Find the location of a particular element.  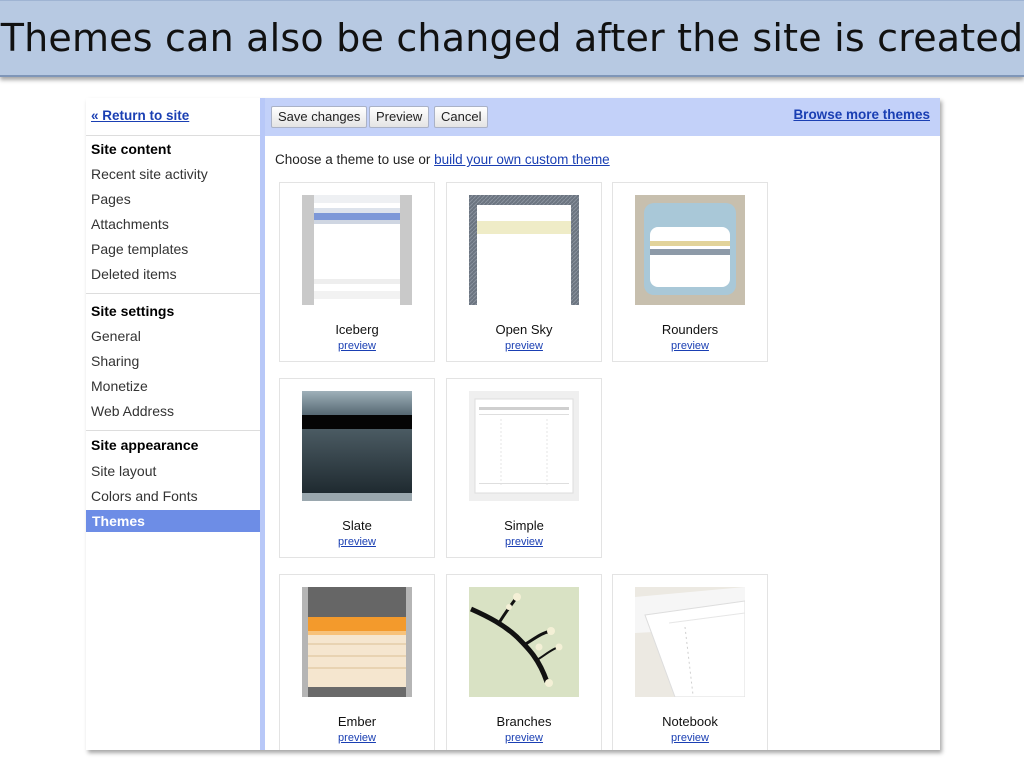

theme-card-branches: Branches preview is located at coordinates (524, 662).